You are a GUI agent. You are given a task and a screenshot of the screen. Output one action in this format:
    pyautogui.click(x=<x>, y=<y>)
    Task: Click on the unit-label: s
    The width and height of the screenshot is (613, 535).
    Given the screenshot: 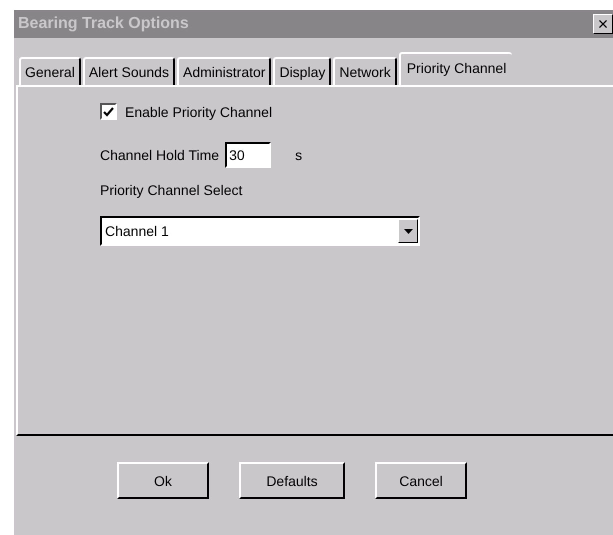 What is the action you would take?
    pyautogui.click(x=298, y=155)
    